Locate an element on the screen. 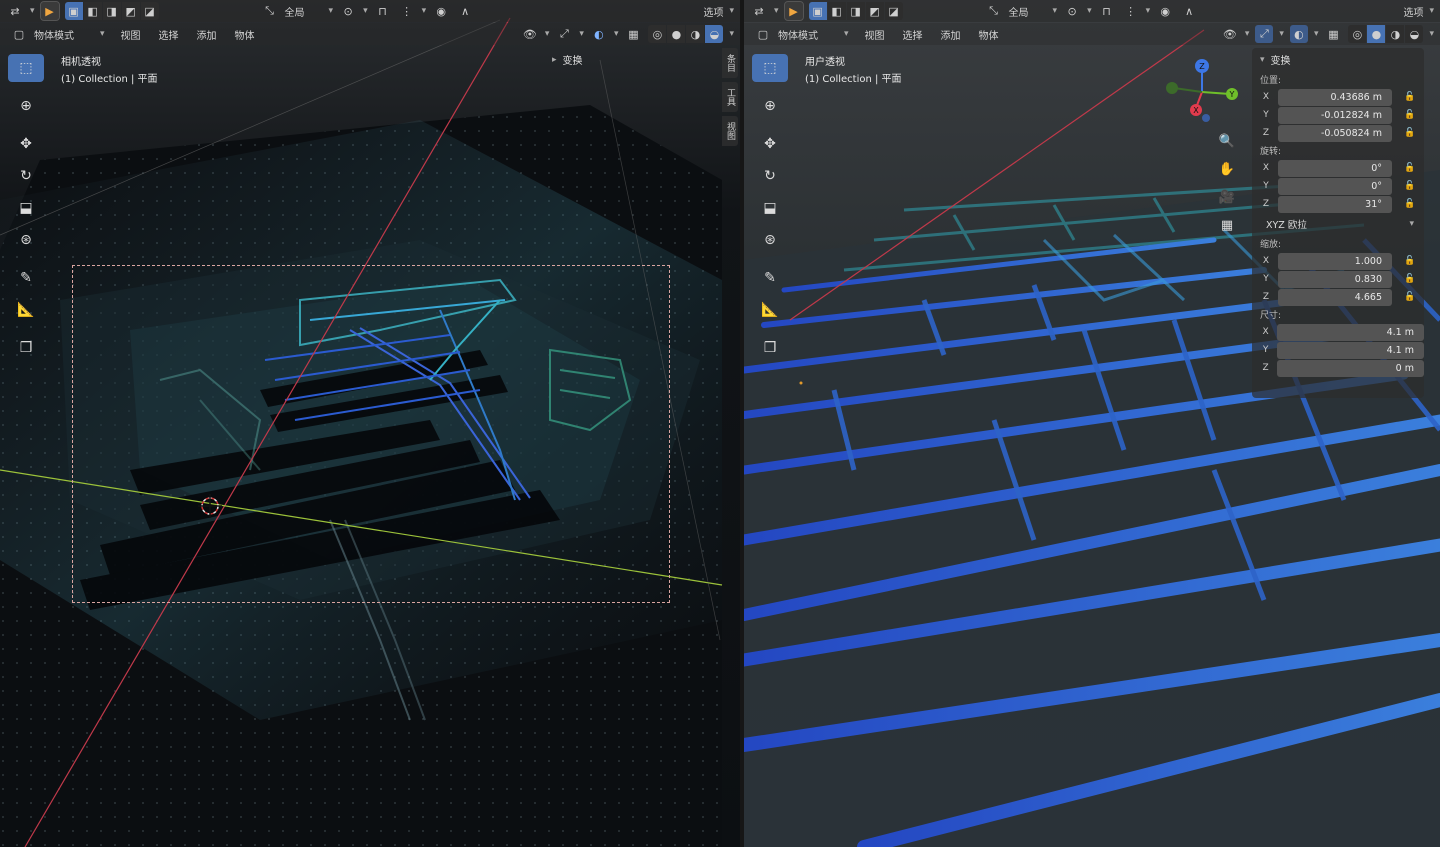 The image size is (1440, 847). tab-view: 视图 is located at coordinates (730, 131).